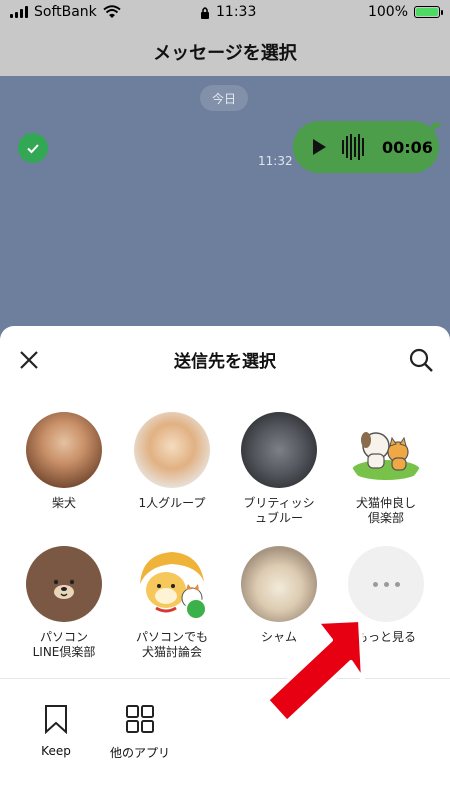 This screenshot has width=450, height=800. What do you see at coordinates (385, 510) in the screenshot?
I see `contact-label: 犬猫仲良し 倶楽部` at bounding box center [385, 510].